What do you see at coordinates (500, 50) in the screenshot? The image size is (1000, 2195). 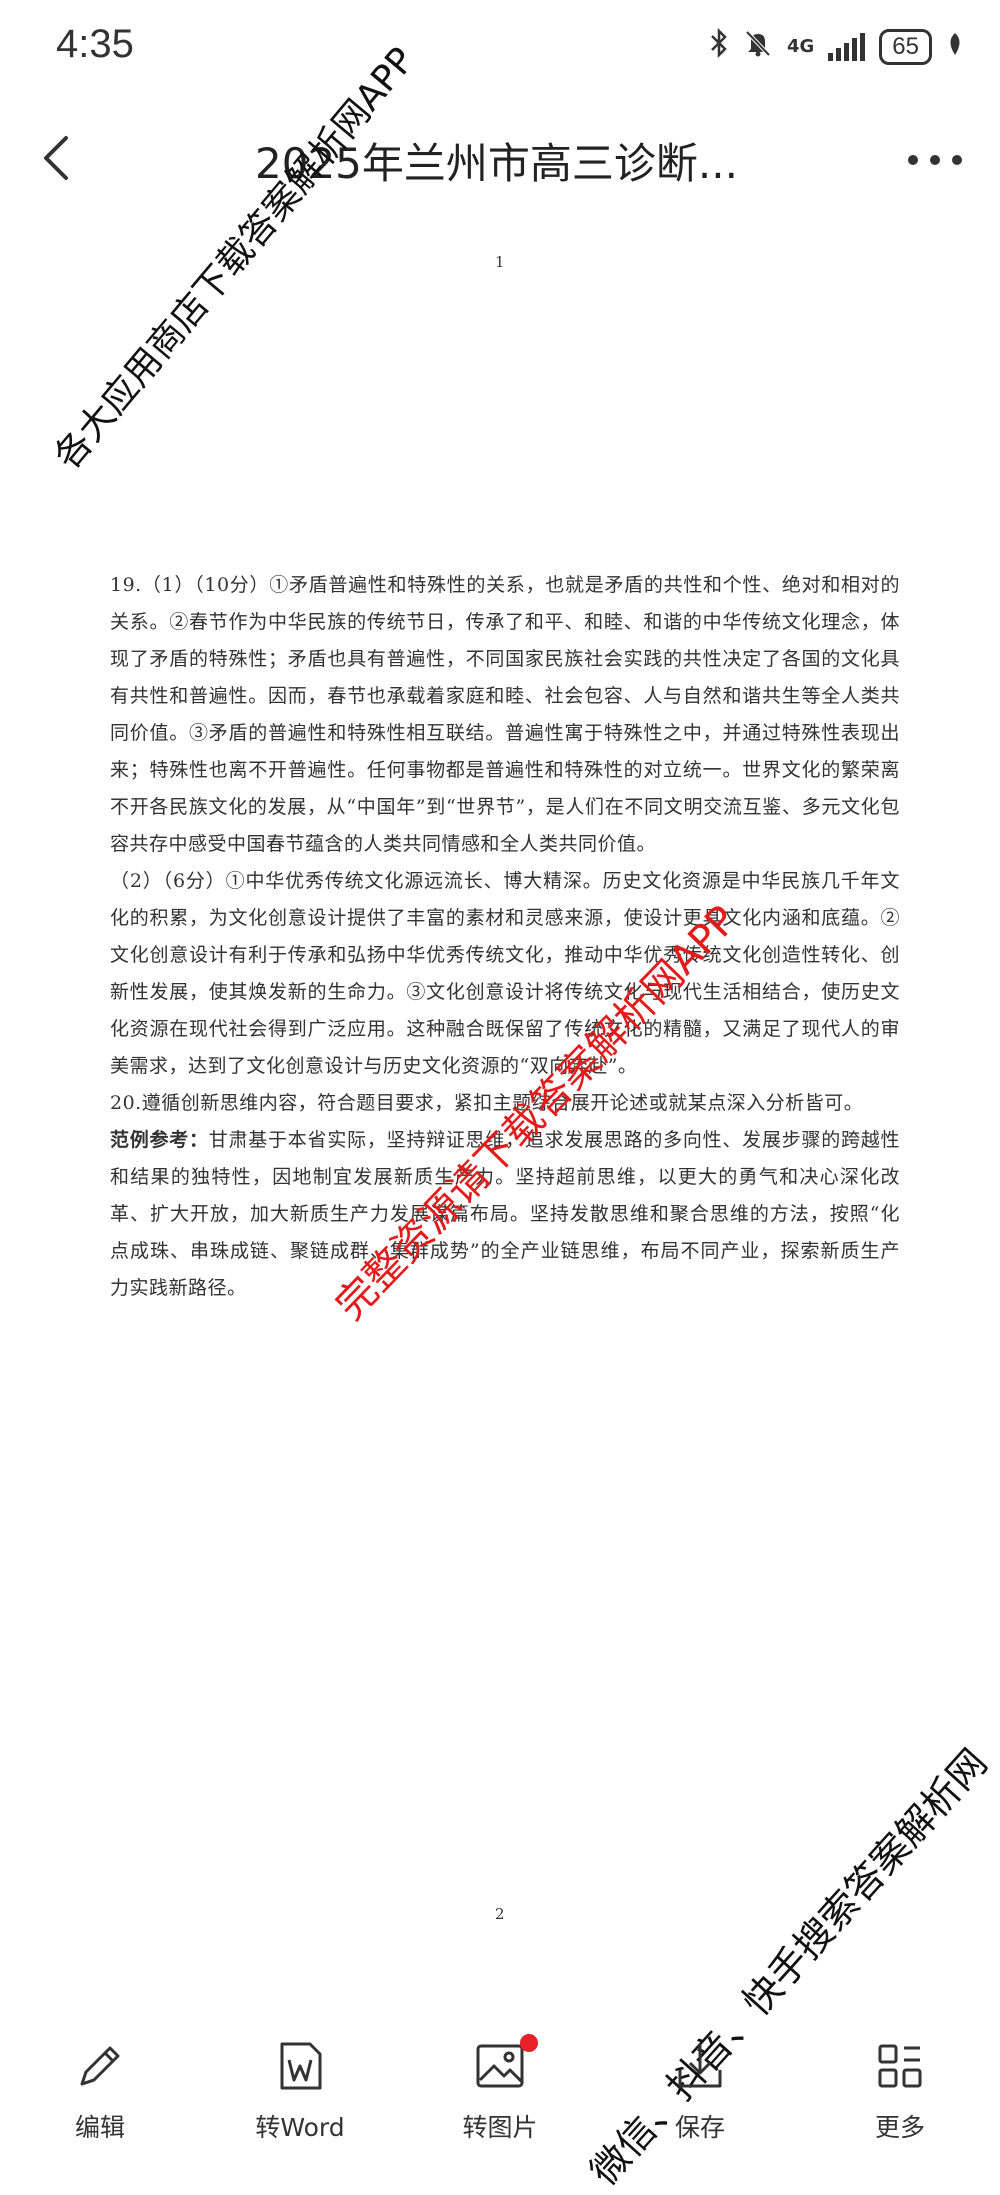 I see `status-bar: 4:35 4G 65` at bounding box center [500, 50].